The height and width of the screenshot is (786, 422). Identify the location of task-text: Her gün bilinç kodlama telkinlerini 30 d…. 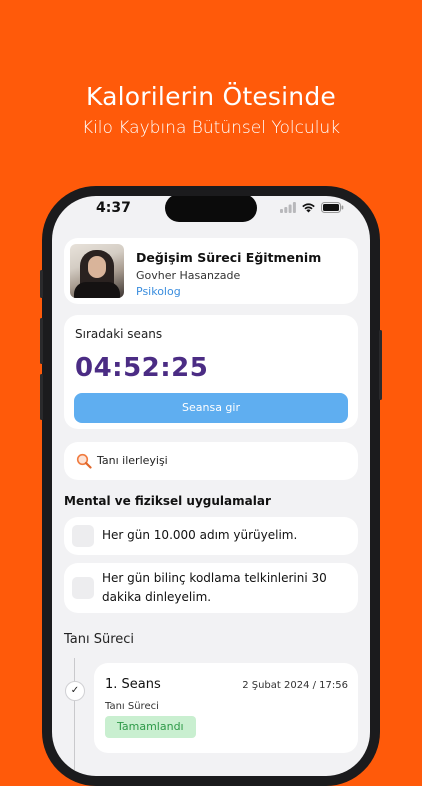
(214, 587).